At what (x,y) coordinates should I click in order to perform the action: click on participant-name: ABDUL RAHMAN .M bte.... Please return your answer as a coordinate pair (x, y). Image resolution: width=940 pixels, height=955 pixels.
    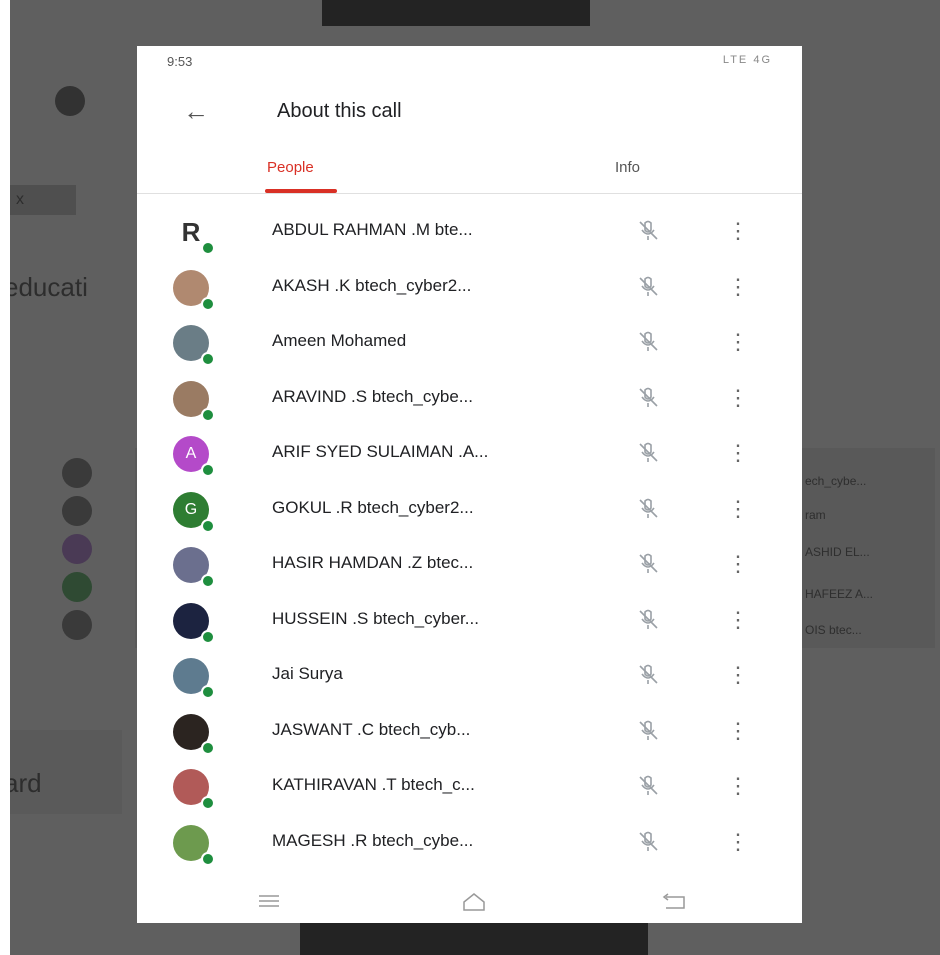
    Looking at the image, I should click on (372, 229).